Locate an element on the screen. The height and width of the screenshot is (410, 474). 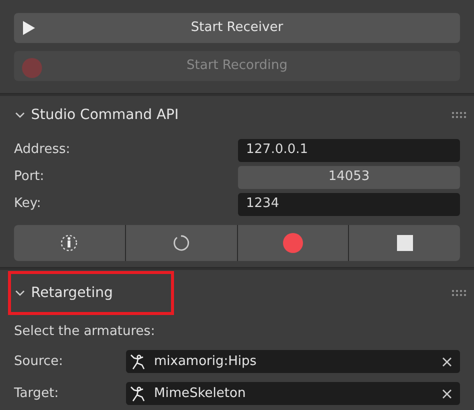
panel-header: Studio Command API is located at coordinates (100, 115).